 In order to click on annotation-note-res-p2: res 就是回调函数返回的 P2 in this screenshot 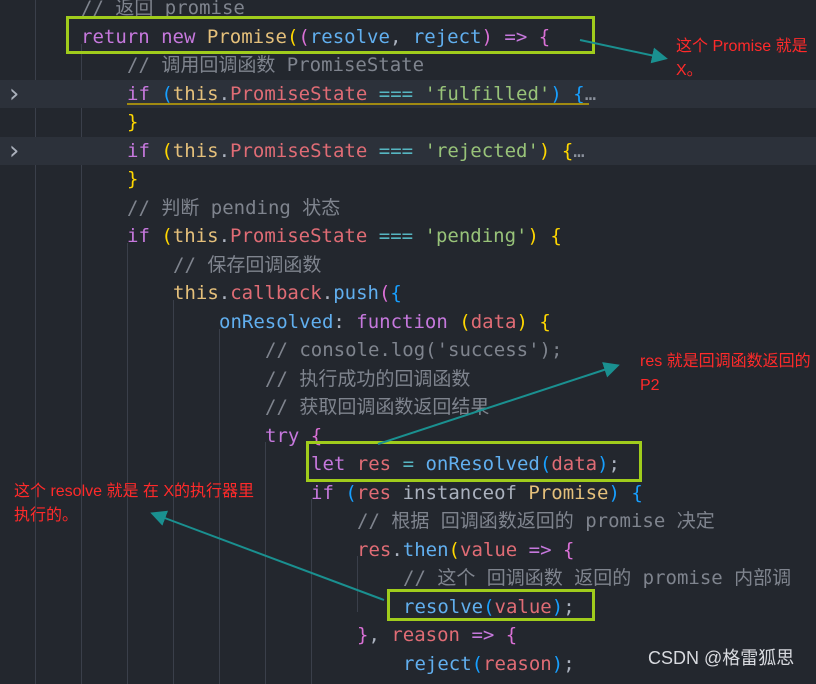, I will do `click(725, 373)`.